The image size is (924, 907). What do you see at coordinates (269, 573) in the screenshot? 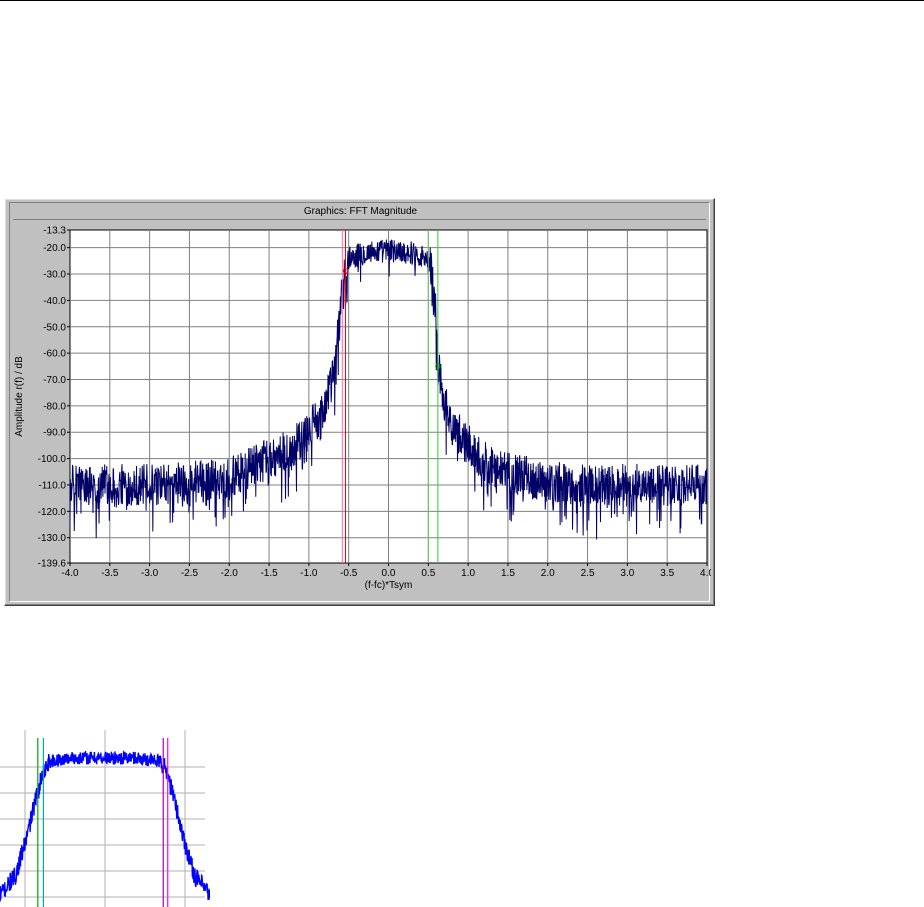
I see `x-tick-label: -1.5` at bounding box center [269, 573].